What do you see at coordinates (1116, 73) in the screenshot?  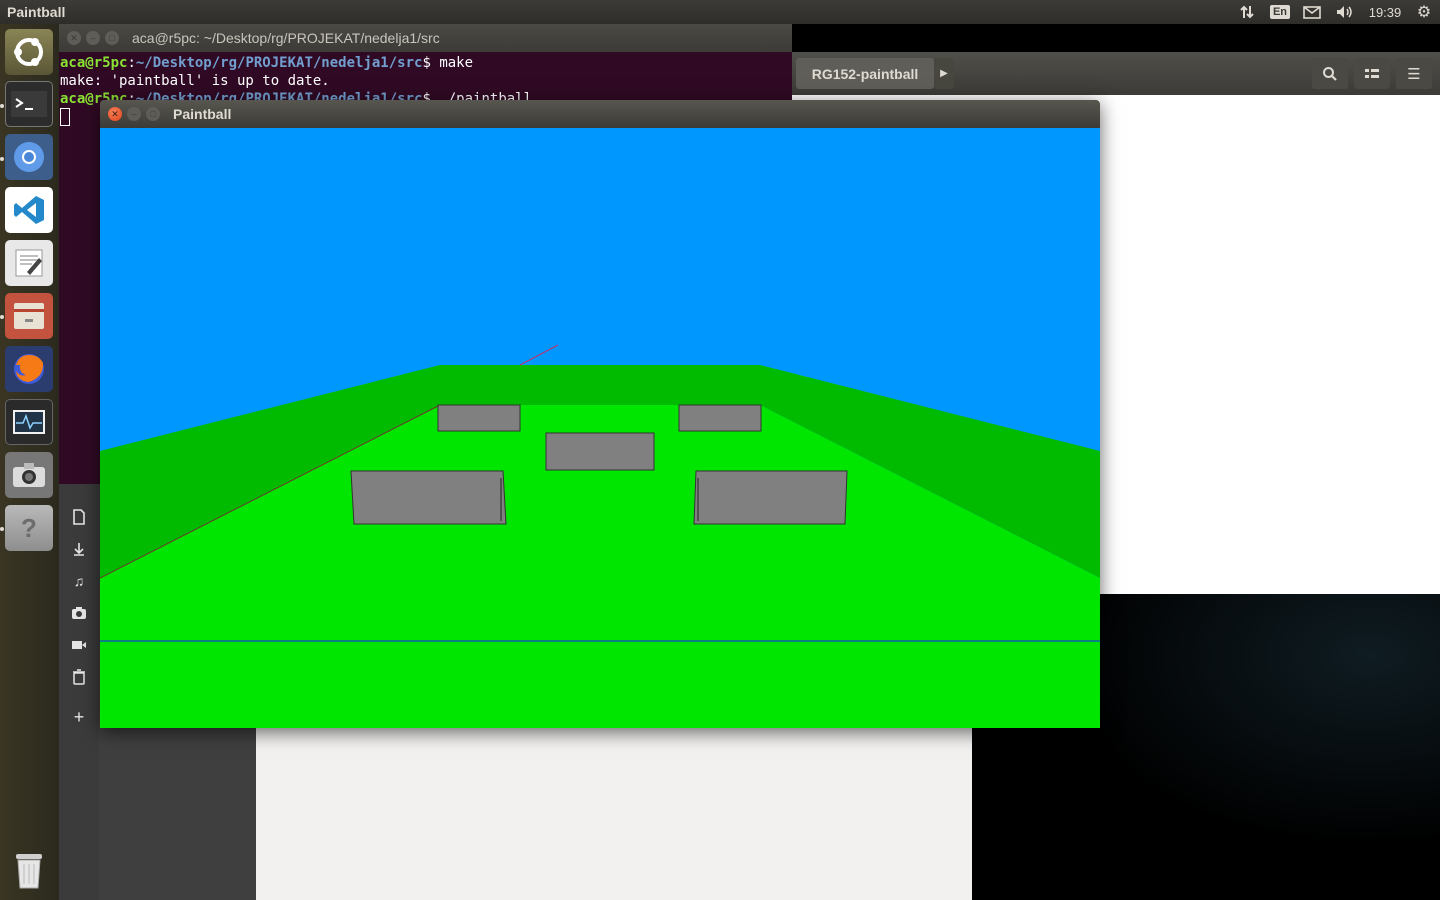 I see `files-header-bar: RG152-paintball ▶ ☰` at bounding box center [1116, 73].